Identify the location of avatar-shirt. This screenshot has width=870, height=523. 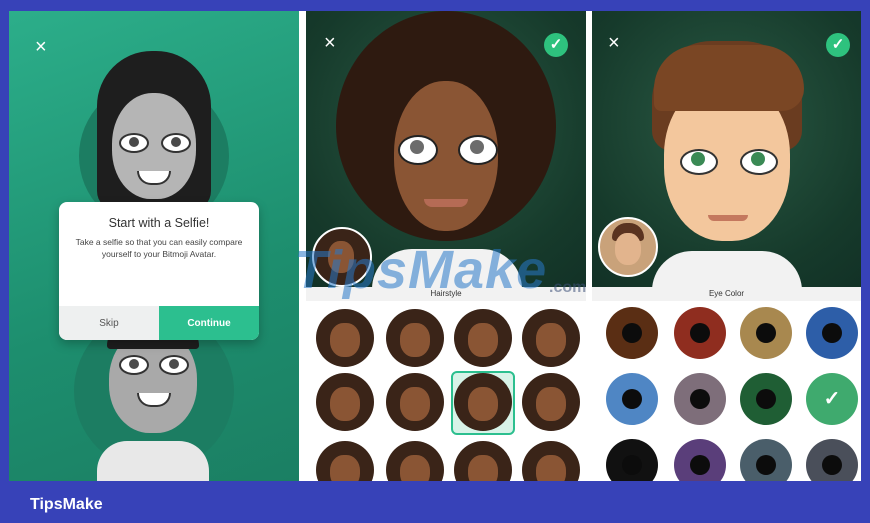
(153, 461).